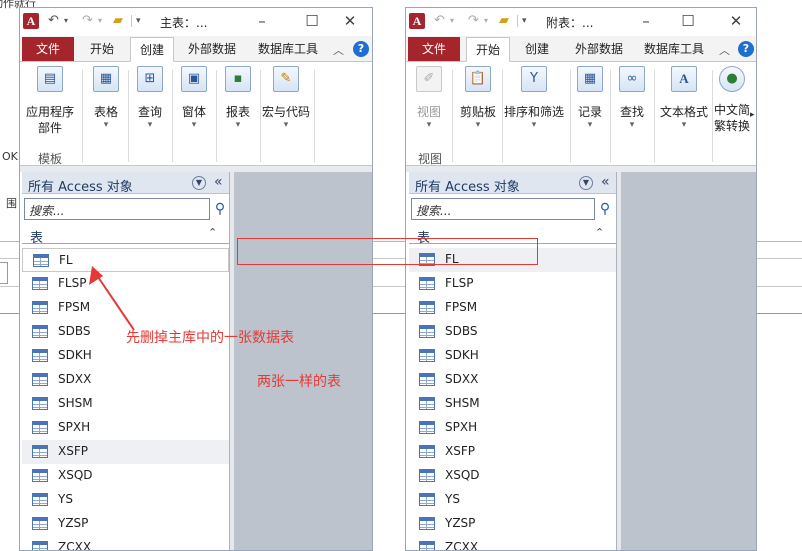  What do you see at coordinates (210, 338) in the screenshot?
I see `annotation-delete-note: 先删掉主库中的一张数据表` at bounding box center [210, 338].